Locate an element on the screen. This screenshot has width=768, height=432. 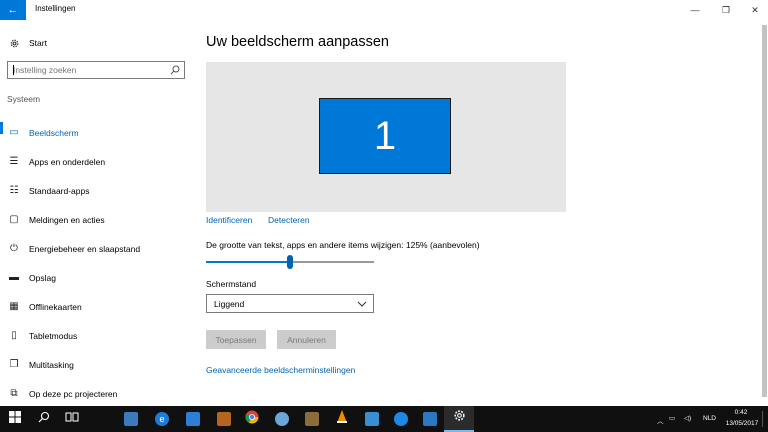
sidebar-item-label: Offlinekaarten is located at coordinates (55, 306).